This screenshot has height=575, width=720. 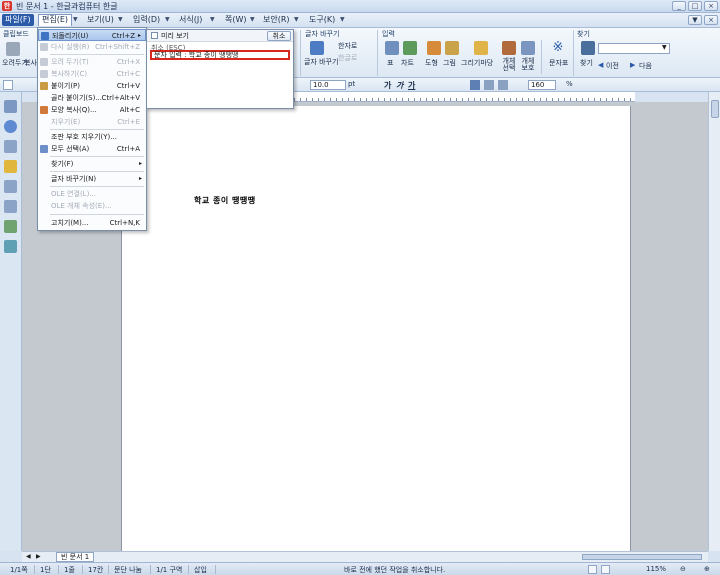 What do you see at coordinates (75, 557) in the screenshot?
I see `document-tab: 빈 문서 1` at bounding box center [75, 557].